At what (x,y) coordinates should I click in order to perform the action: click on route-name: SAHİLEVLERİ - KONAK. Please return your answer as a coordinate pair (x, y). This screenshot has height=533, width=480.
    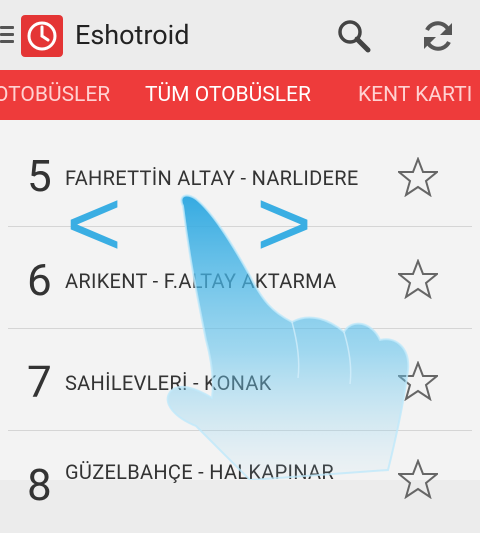
    Looking at the image, I should click on (168, 383).